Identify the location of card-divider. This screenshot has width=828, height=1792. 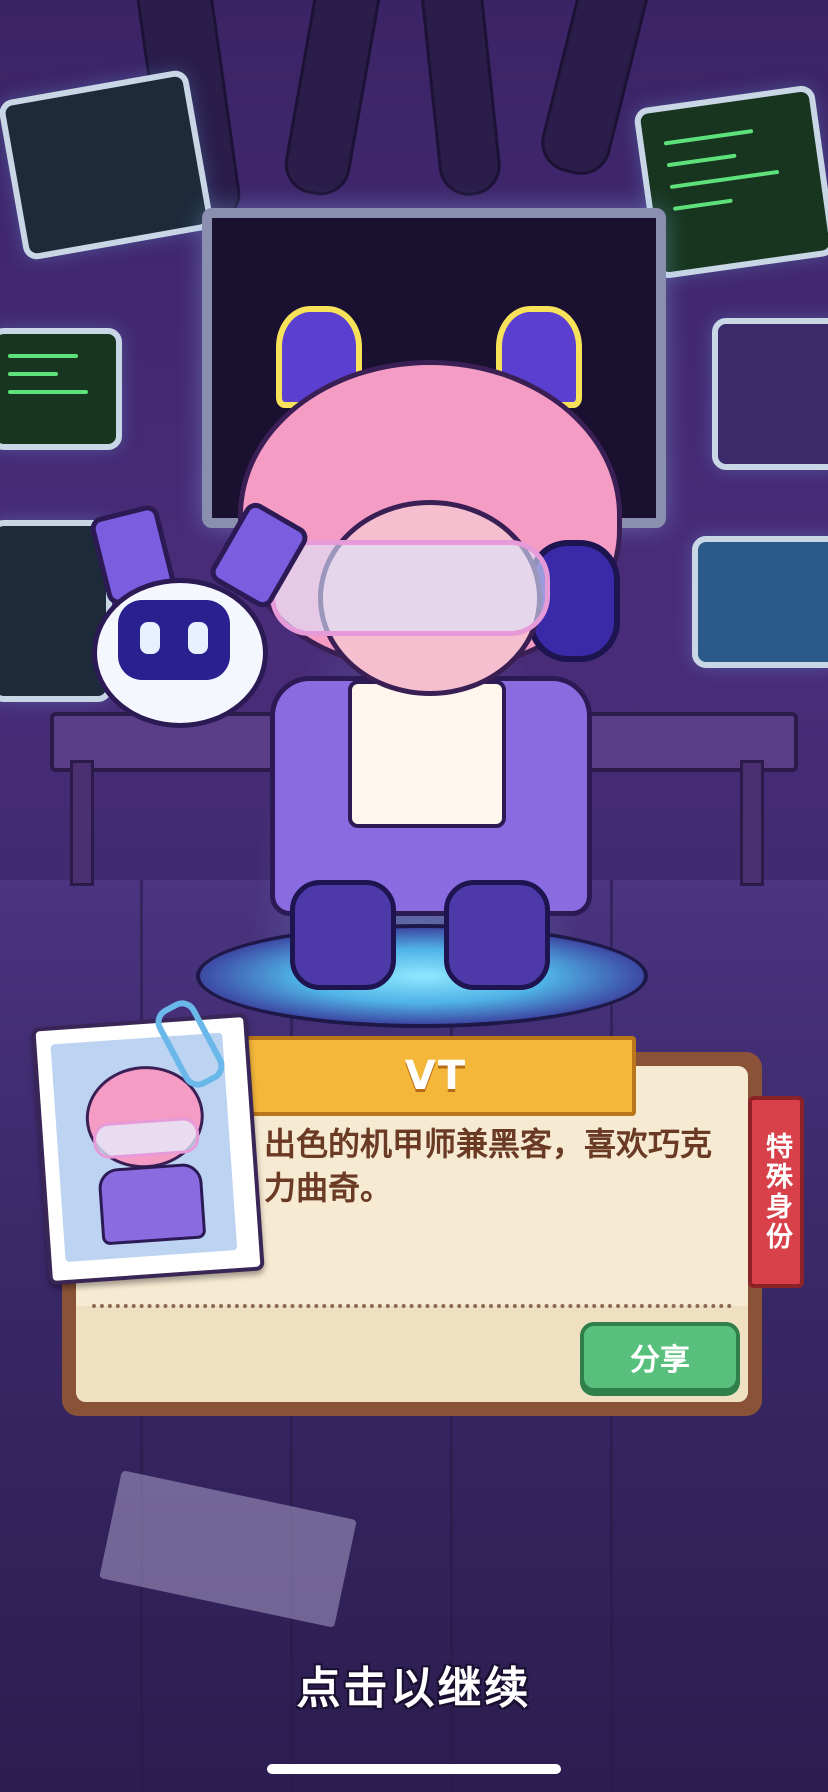
(412, 1306).